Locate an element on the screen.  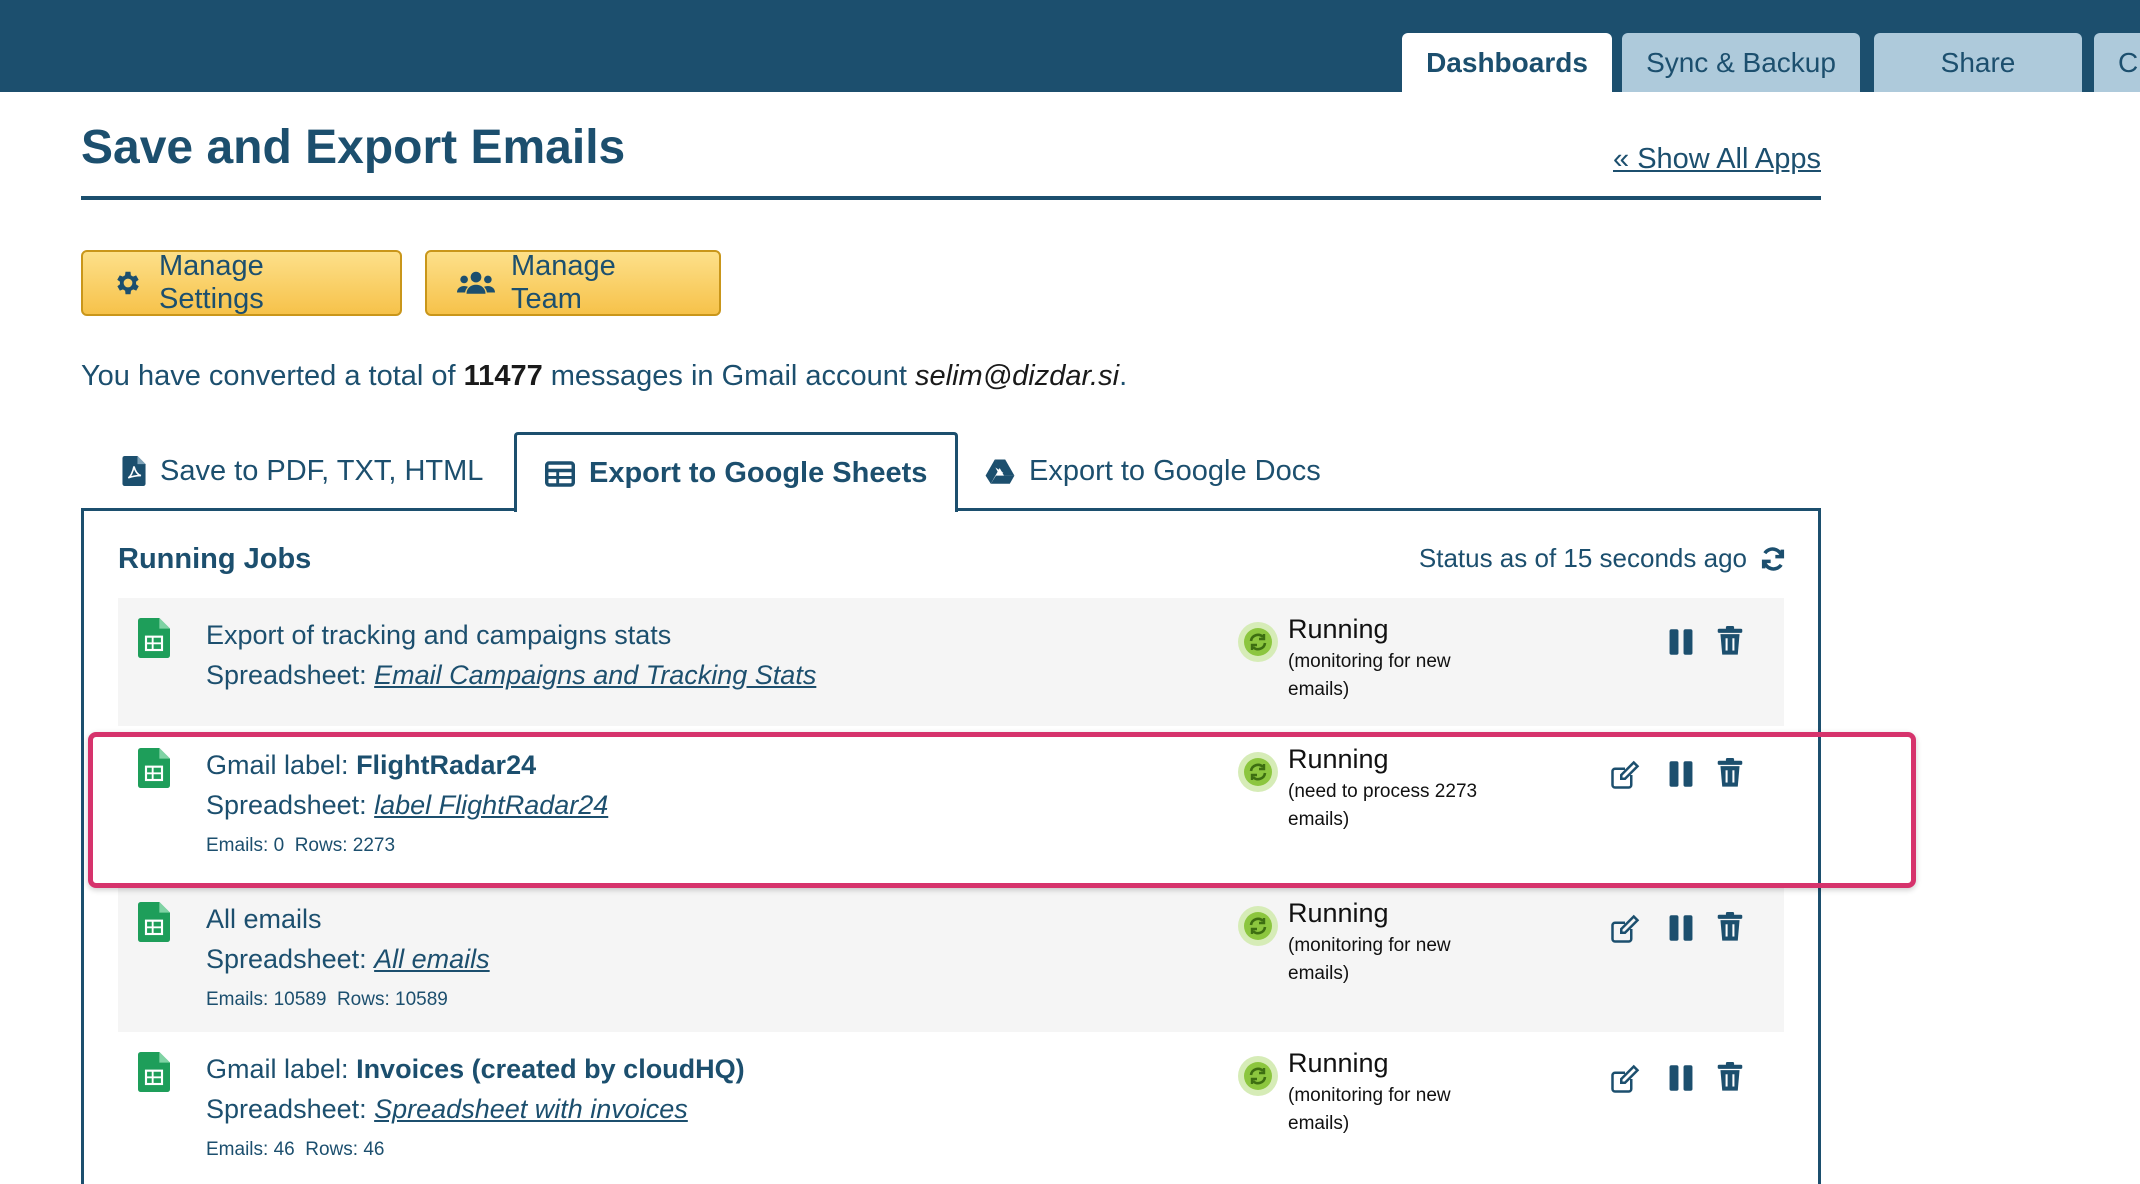
tab-dashboards: Dashboards is located at coordinates (1507, 62).